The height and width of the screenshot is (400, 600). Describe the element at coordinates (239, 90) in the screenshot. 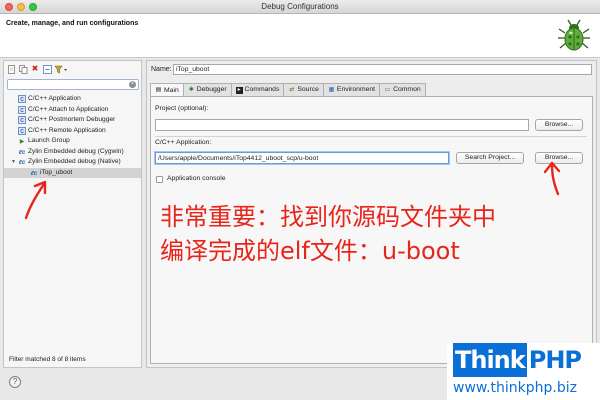

I see `commands-tab-icon: ▸` at that location.